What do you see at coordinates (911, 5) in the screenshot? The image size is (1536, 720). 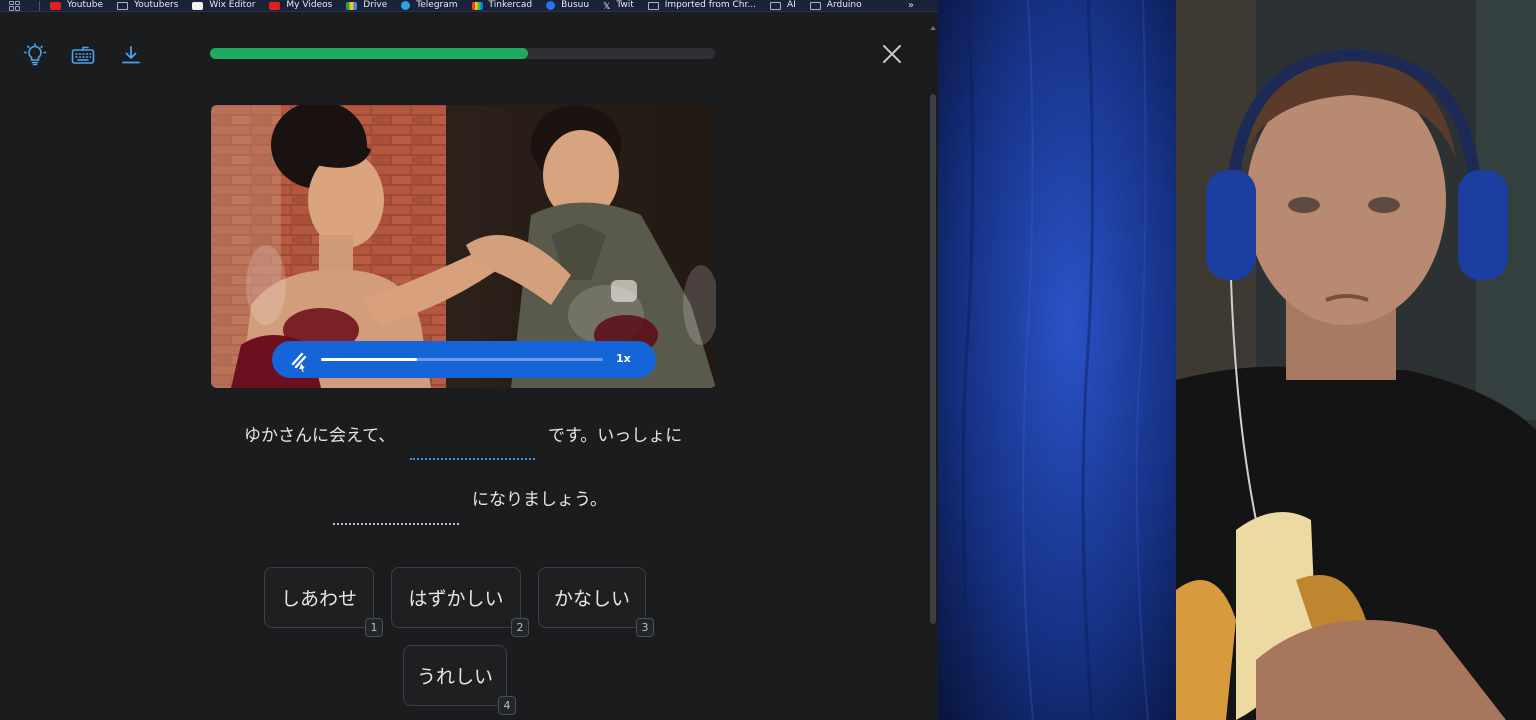 I see `bookmarks-overflow-button: »` at bounding box center [911, 5].